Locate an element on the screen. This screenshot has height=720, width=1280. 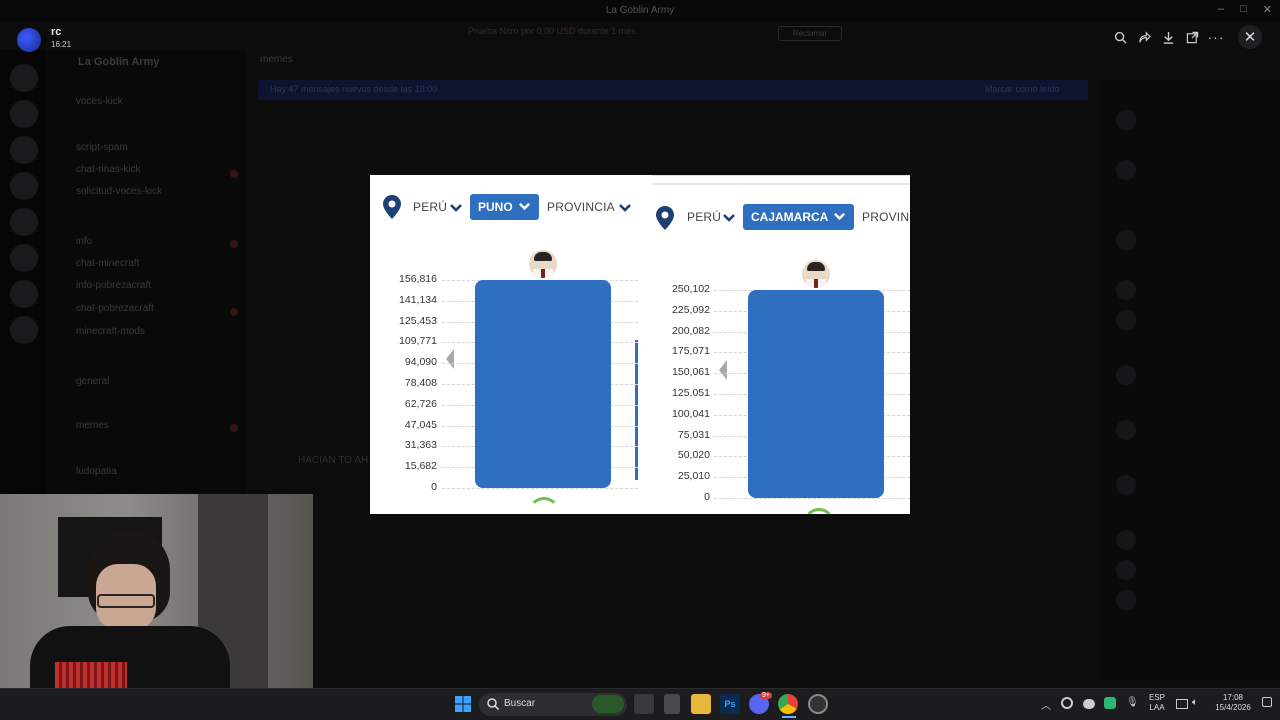
window-title: La Goblin Army is located at coordinates (640, 10).